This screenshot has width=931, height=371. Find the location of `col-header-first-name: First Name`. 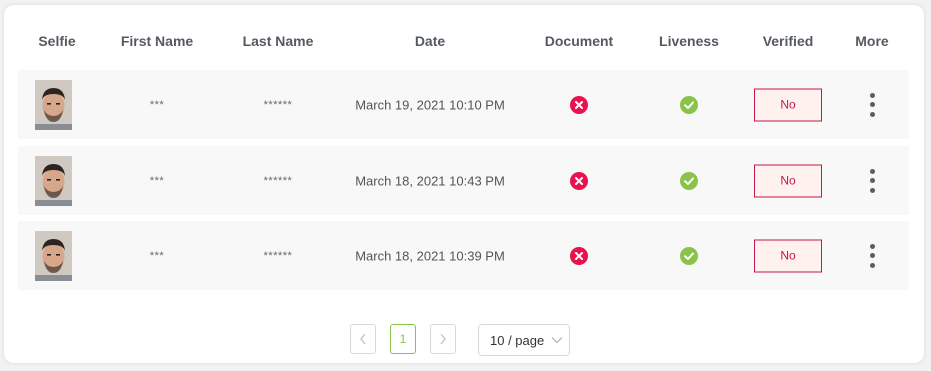

col-header-first-name: First Name is located at coordinates (157, 41).